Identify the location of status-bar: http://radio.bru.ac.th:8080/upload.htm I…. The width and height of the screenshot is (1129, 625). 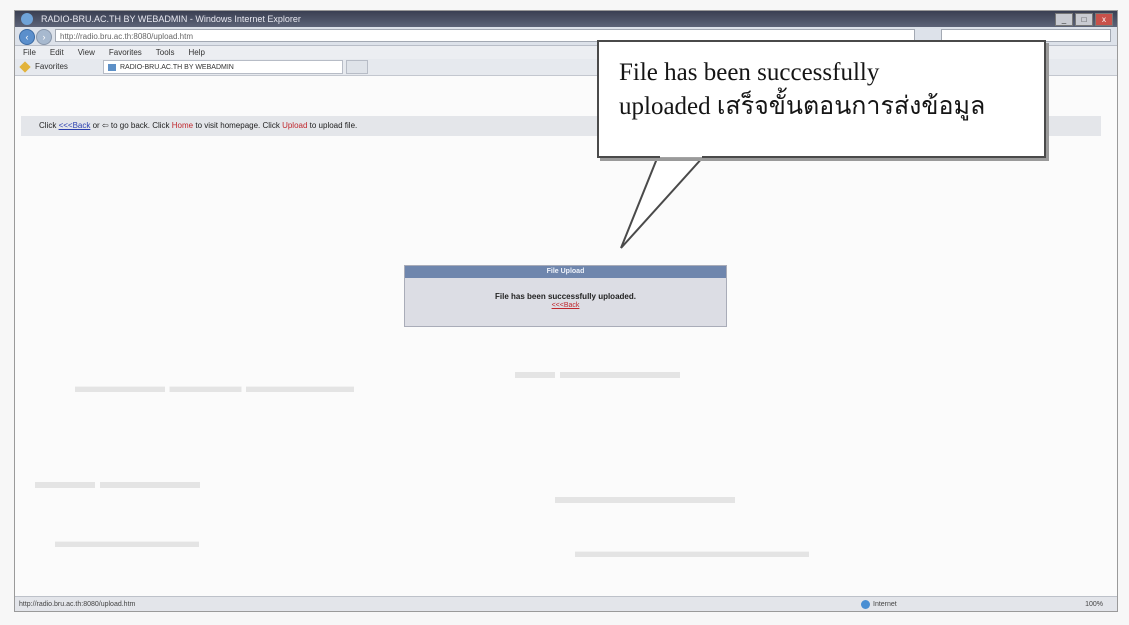
(566, 603).